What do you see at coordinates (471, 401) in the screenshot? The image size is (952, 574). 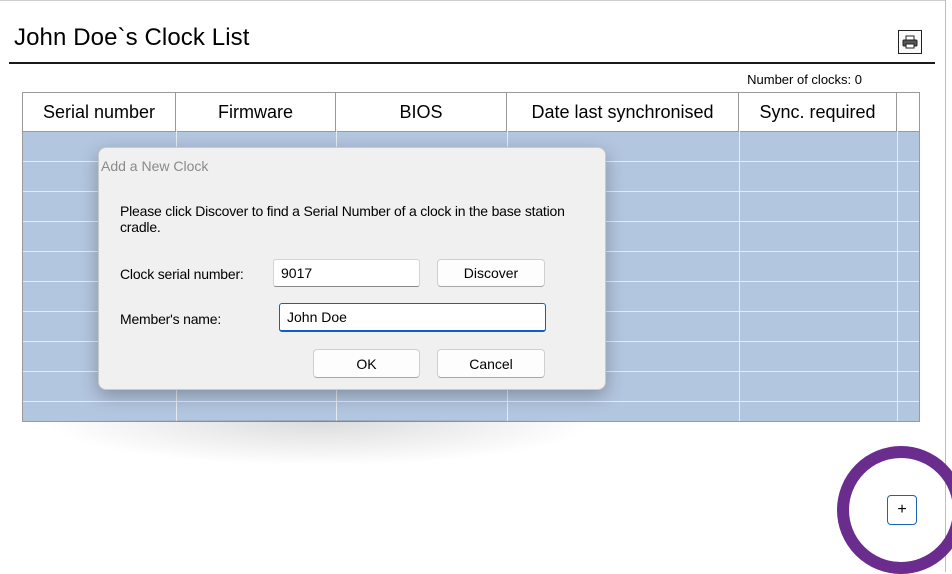 I see `grid-row-line` at bounding box center [471, 401].